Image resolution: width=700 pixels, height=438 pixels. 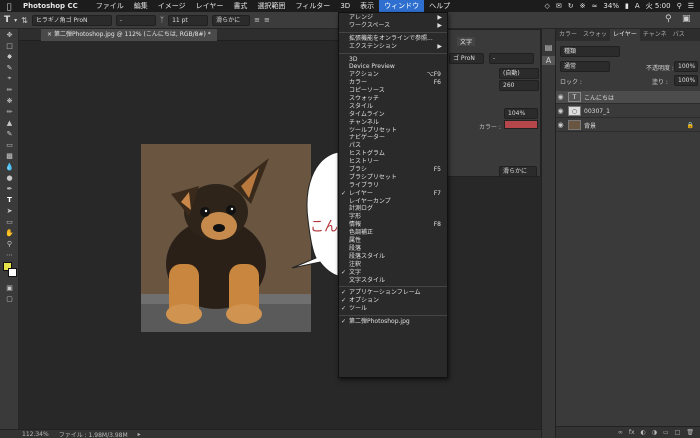 I want to click on zoom-tool-icon: ⚲, so click(x=9, y=243).